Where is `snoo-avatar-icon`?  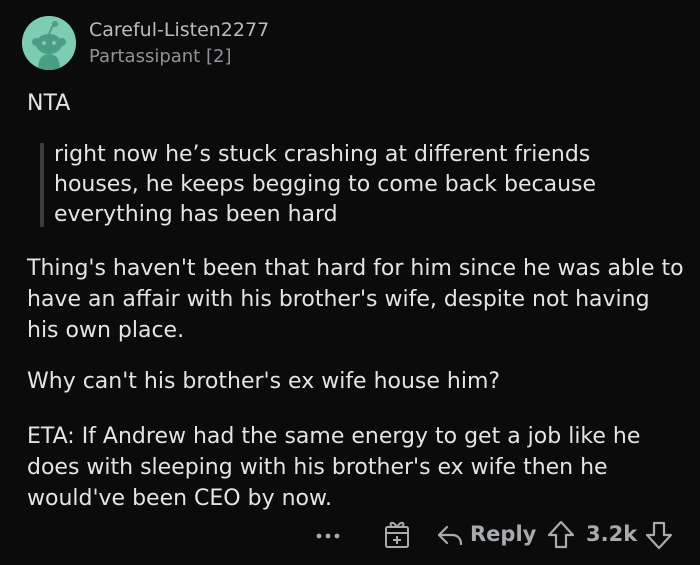
snoo-avatar-icon is located at coordinates (49, 43).